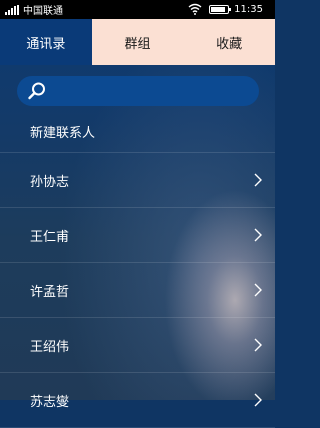  Describe the element at coordinates (195, 9) in the screenshot. I see `wifi-icon` at that location.